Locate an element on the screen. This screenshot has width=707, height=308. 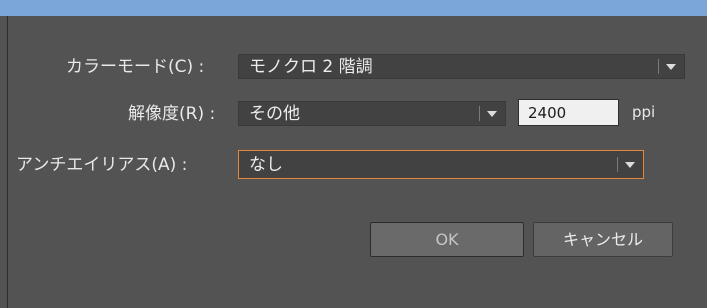
resolution-label: 解像度(R) : is located at coordinates (172, 114).